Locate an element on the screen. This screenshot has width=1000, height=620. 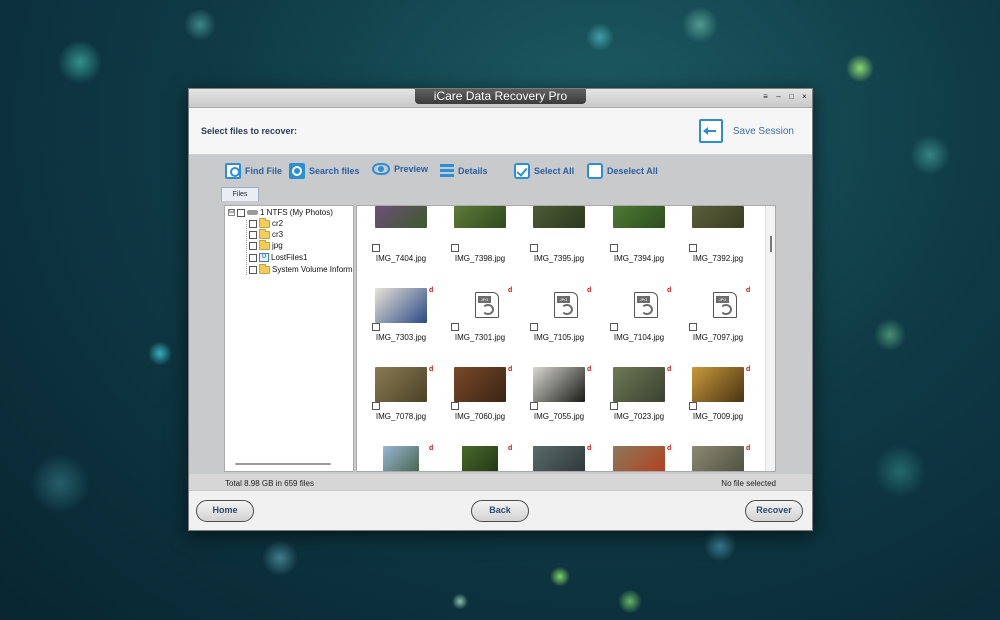
grid-vertical-scrollbar is located at coordinates (770, 338).